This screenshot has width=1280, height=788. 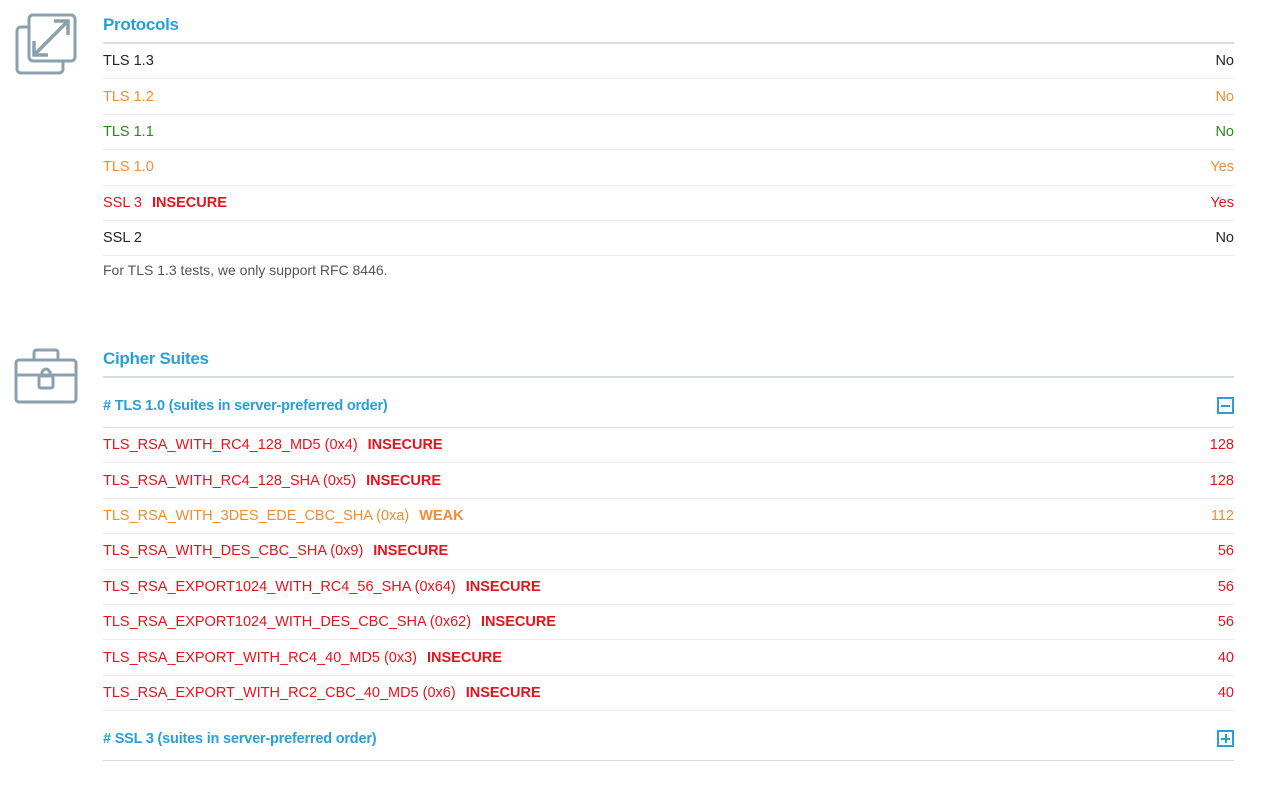 I want to click on toggle-bar-vertical, so click(x=1225, y=739).